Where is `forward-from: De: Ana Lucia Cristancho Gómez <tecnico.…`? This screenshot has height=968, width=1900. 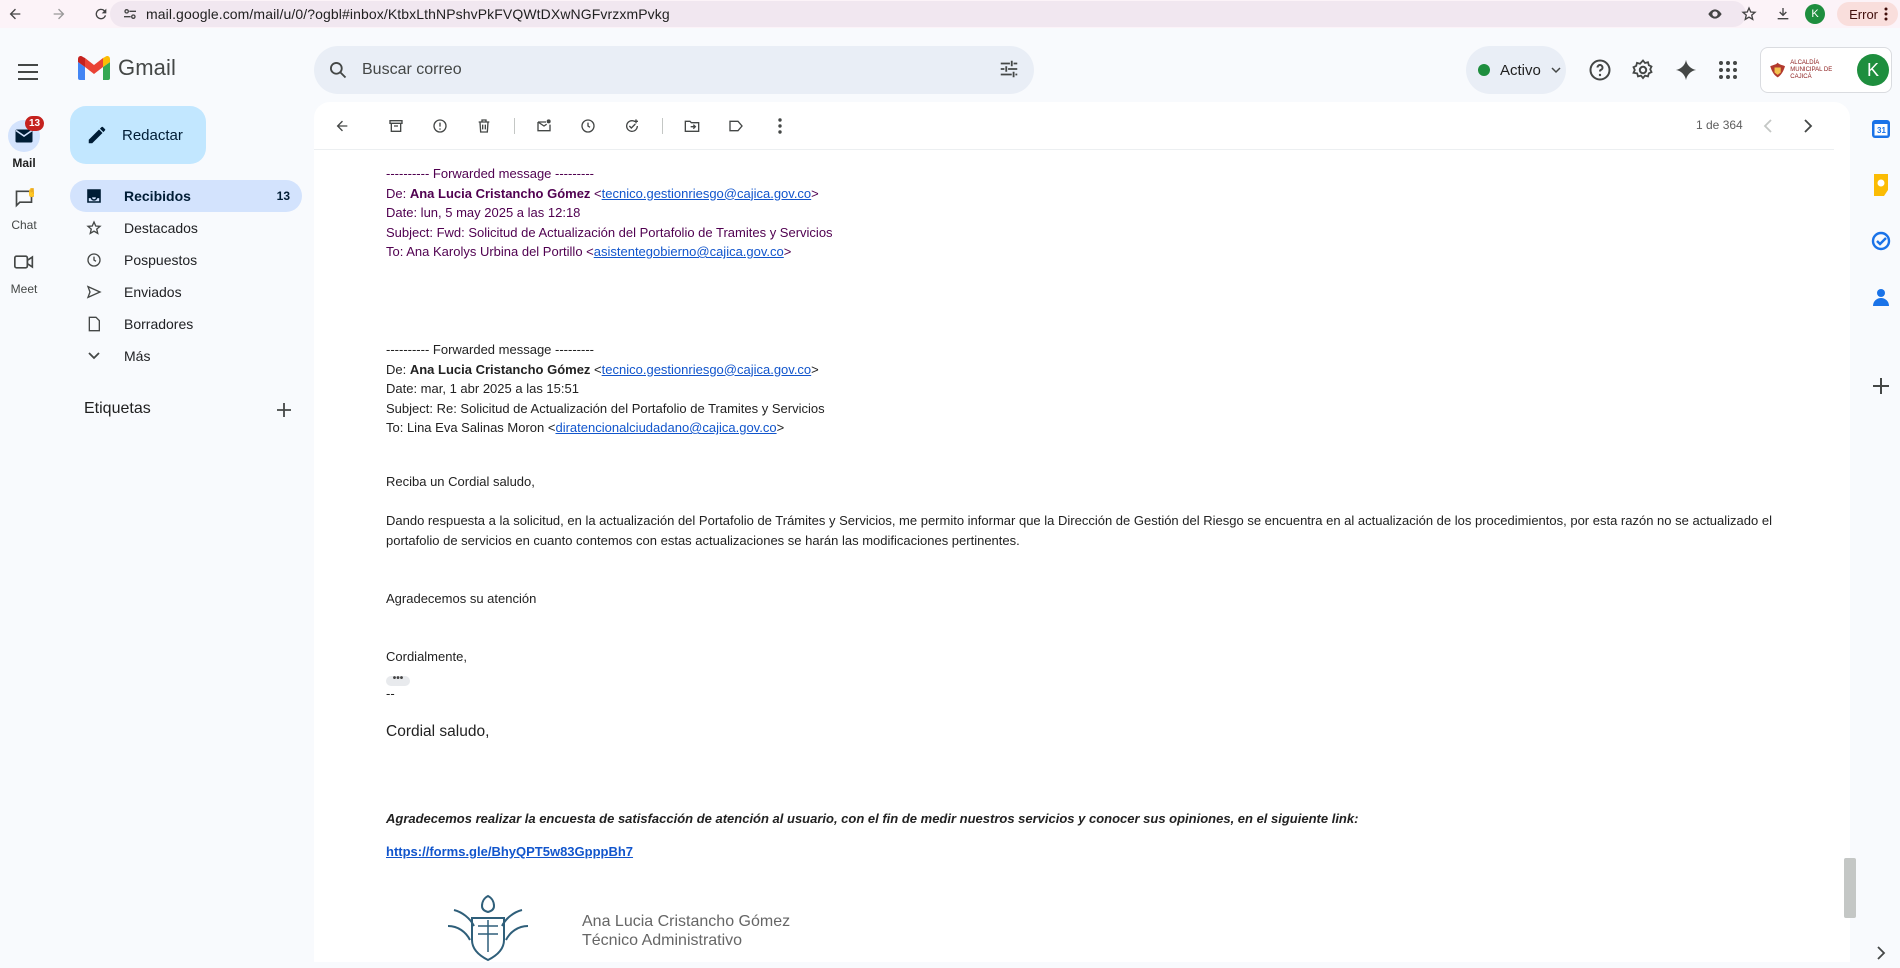
forward-from: De: Ana Lucia Cristancho Gómez <tecnico.… is located at coordinates (602, 369).